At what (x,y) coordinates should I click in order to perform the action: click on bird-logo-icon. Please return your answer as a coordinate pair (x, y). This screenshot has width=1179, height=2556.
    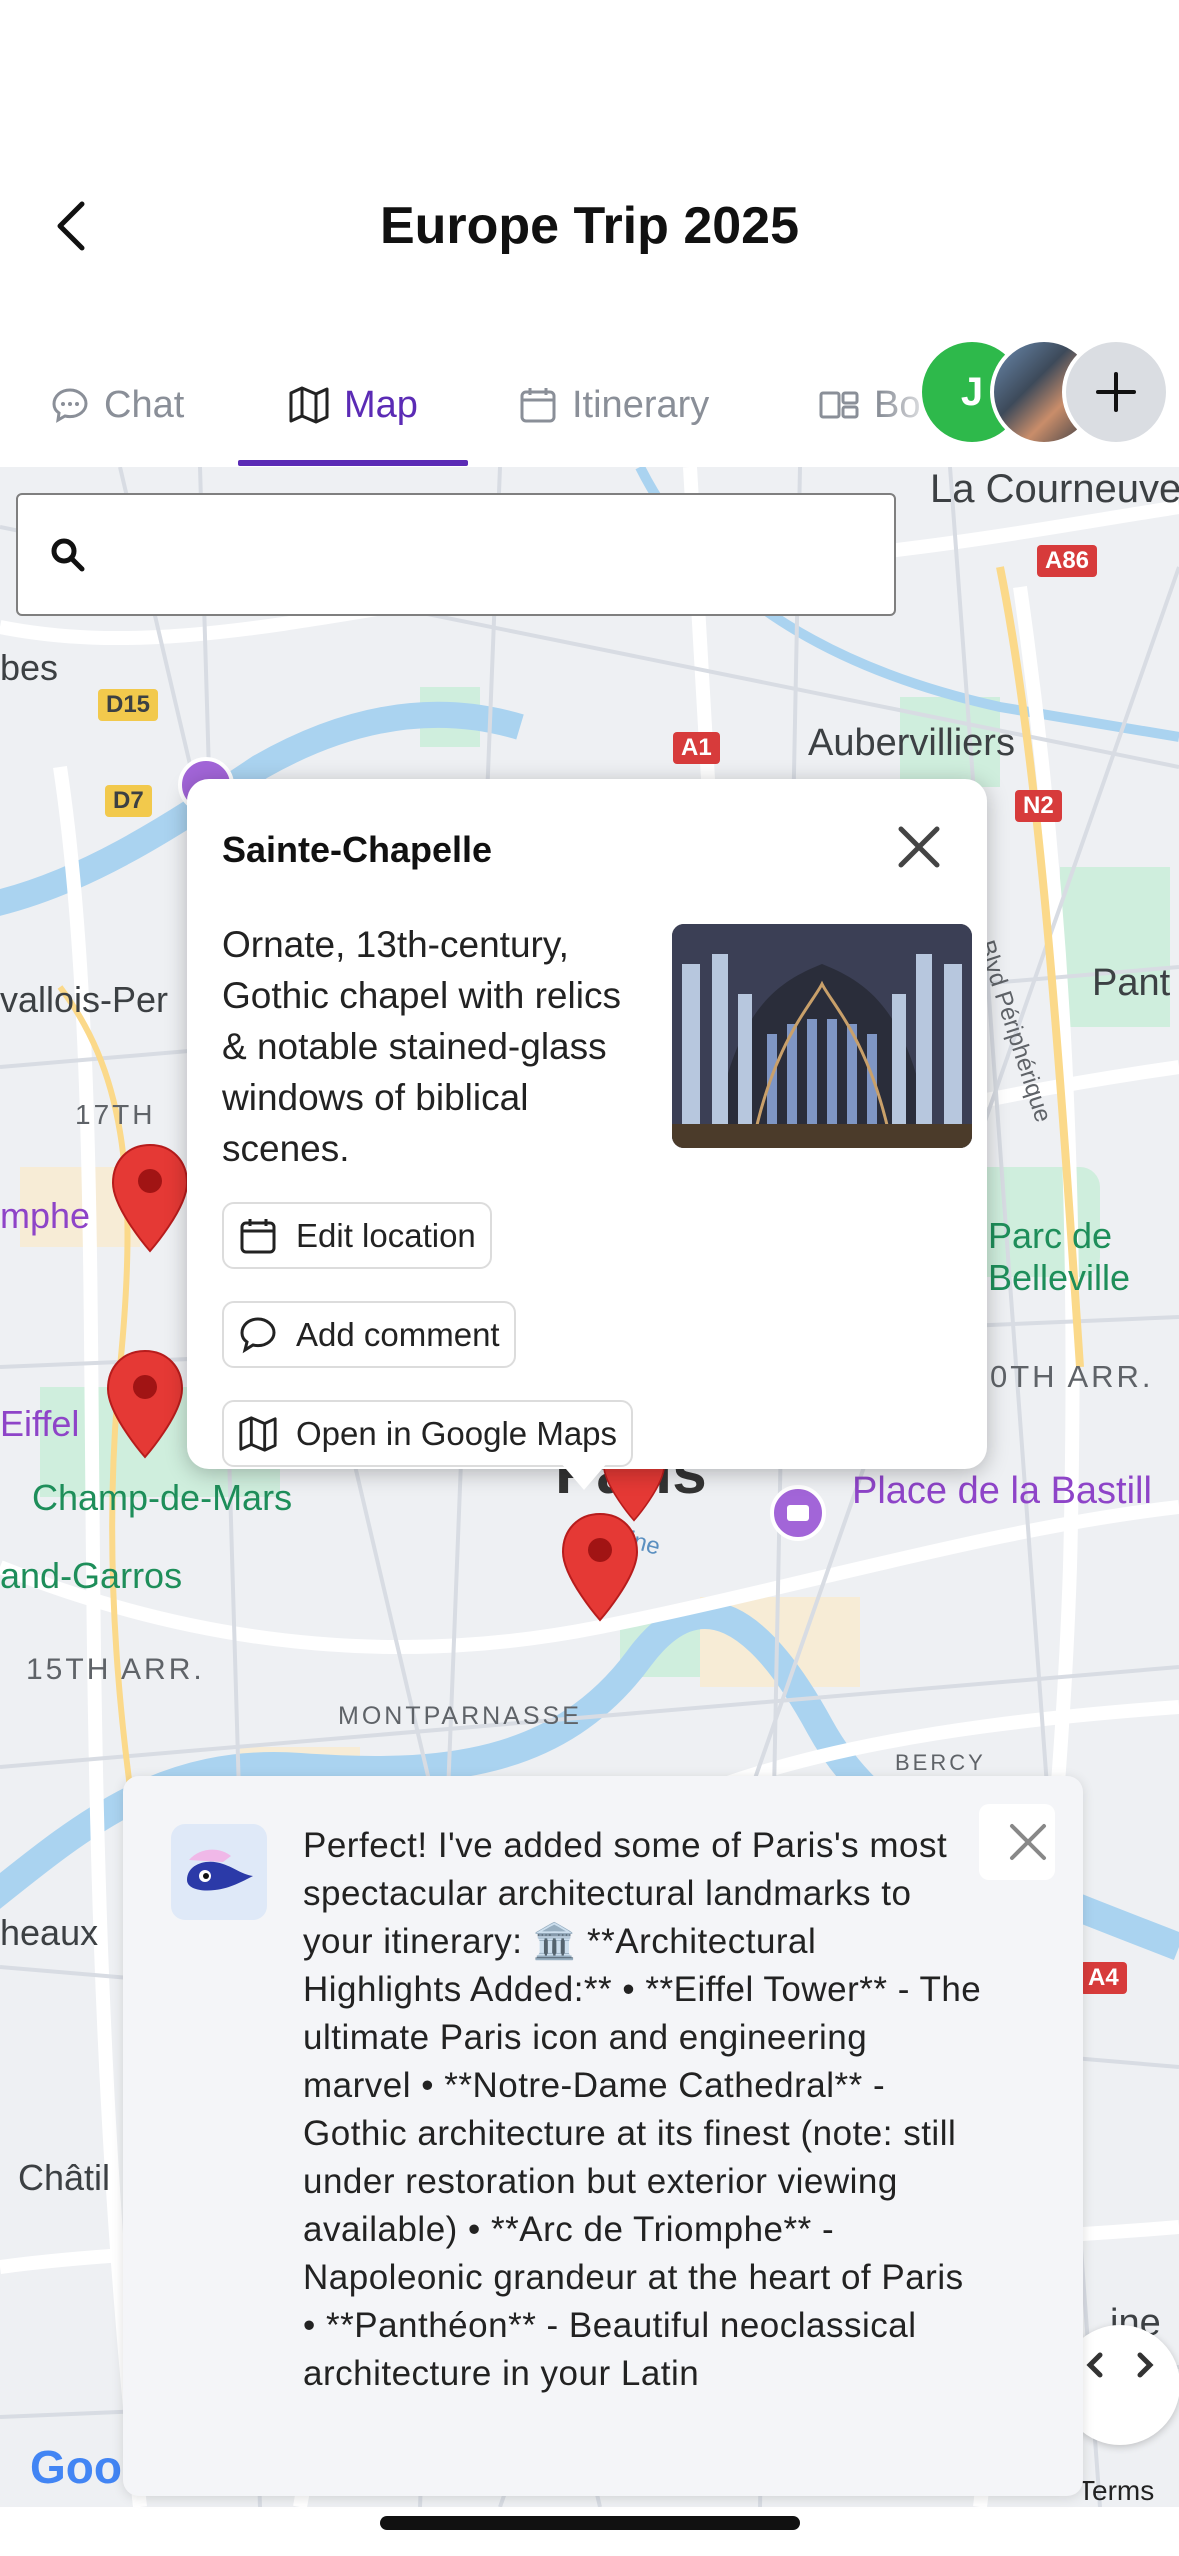
    Looking at the image, I should click on (220, 1870).